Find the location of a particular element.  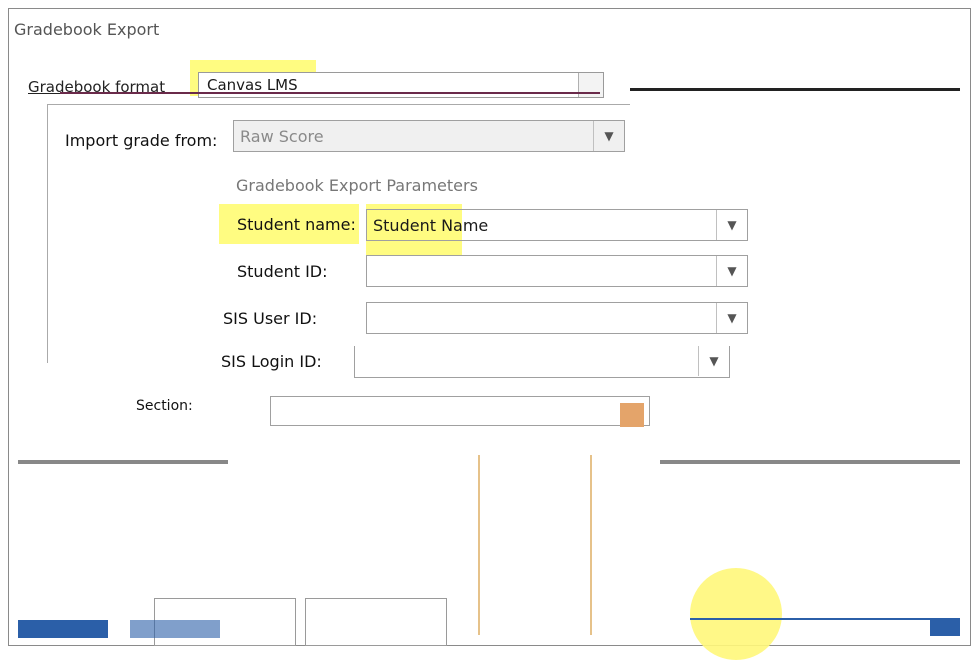

section-title: Gradebook Export Parameters is located at coordinates (357, 185).